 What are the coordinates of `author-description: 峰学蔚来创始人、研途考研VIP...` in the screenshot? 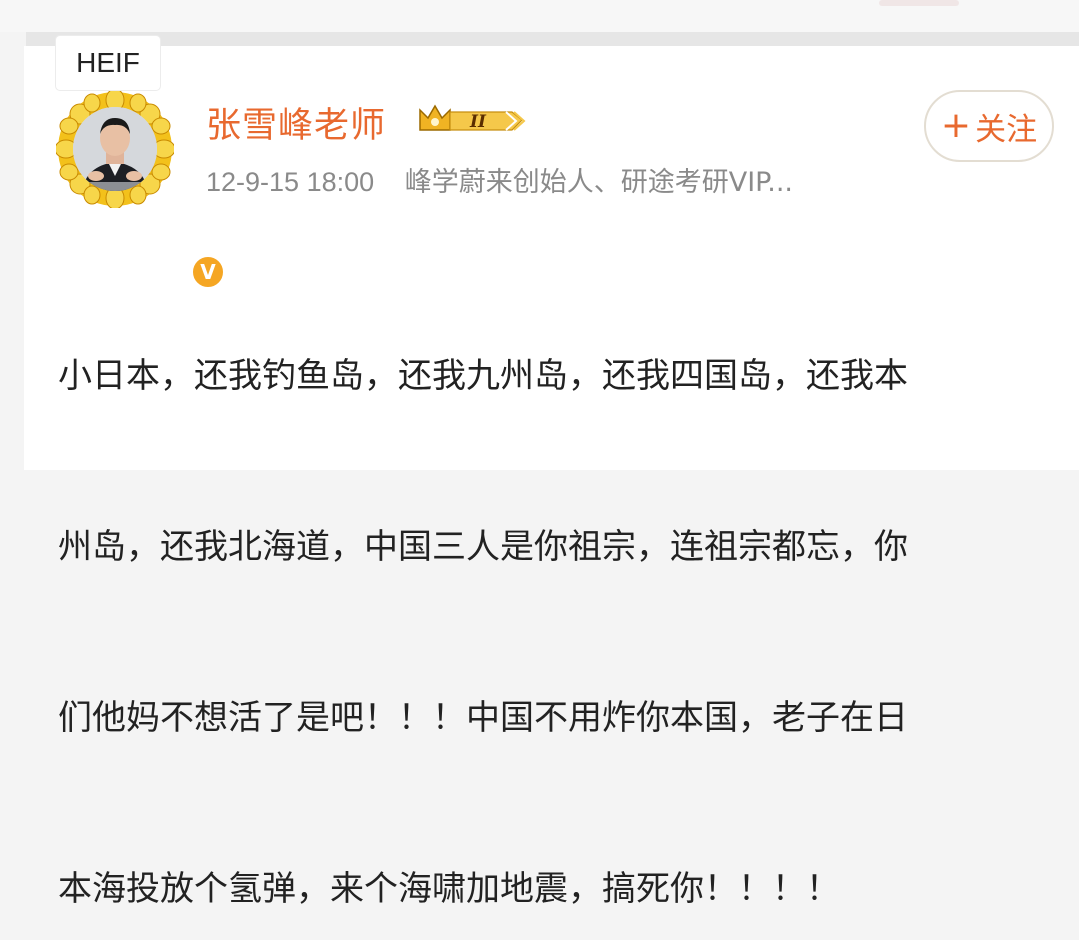 It's located at (598, 182).